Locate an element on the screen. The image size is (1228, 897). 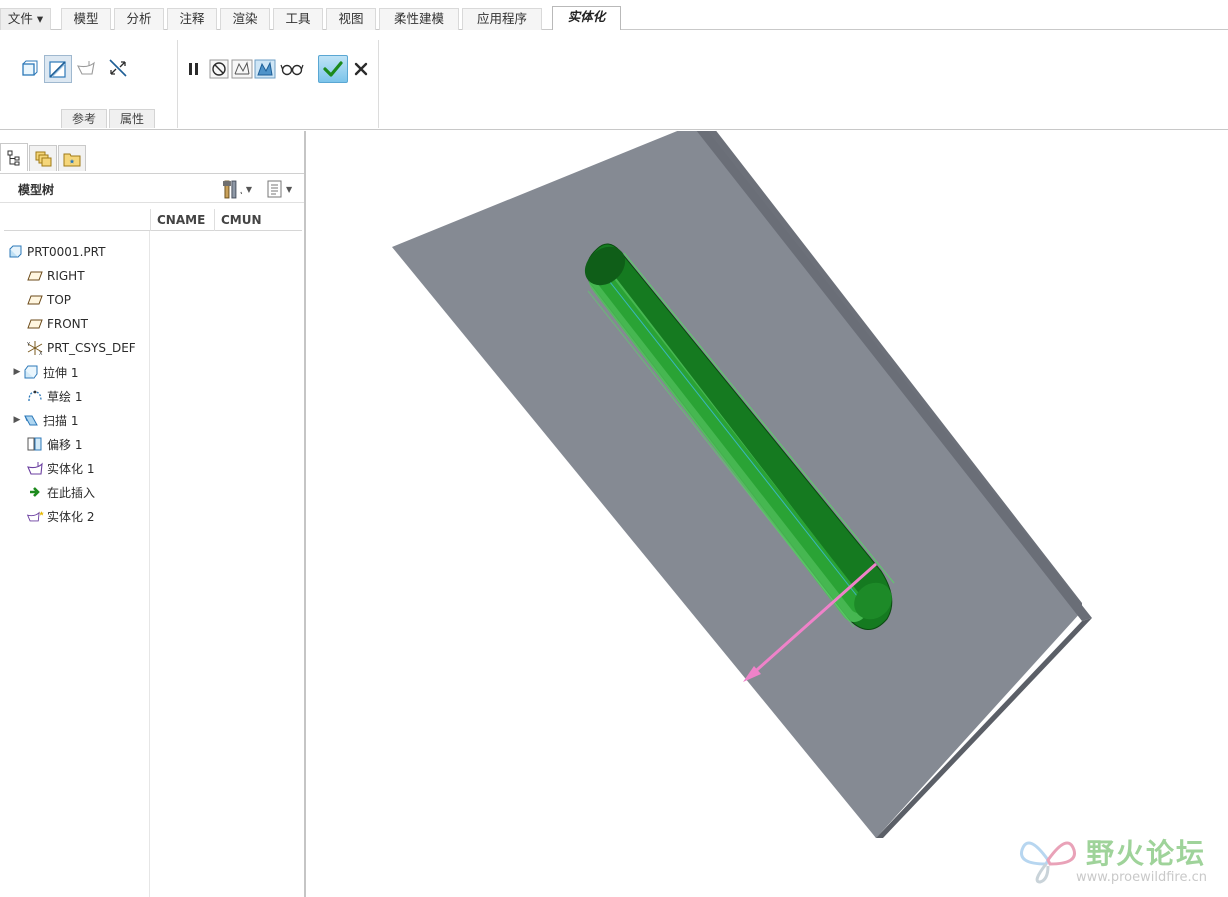
tab-model: 模型 is located at coordinates (86, 19).